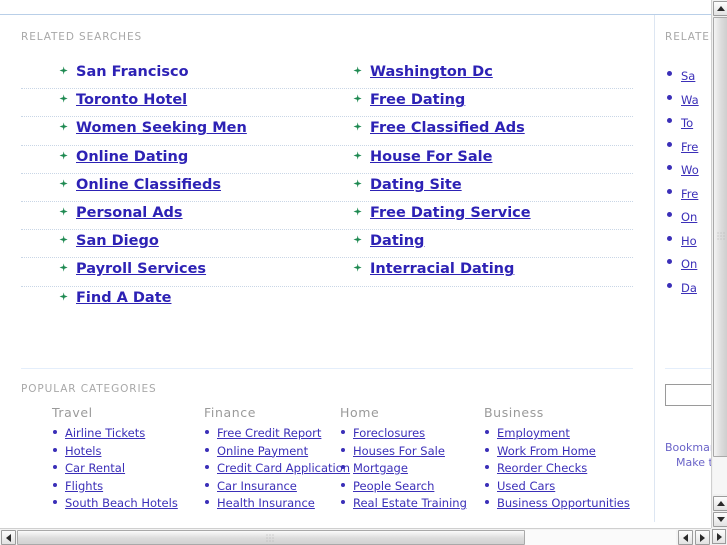 This screenshot has width=727, height=545. Describe the element at coordinates (131, 100) in the screenshot. I see `related-search-link: Toronto Hotel` at that location.